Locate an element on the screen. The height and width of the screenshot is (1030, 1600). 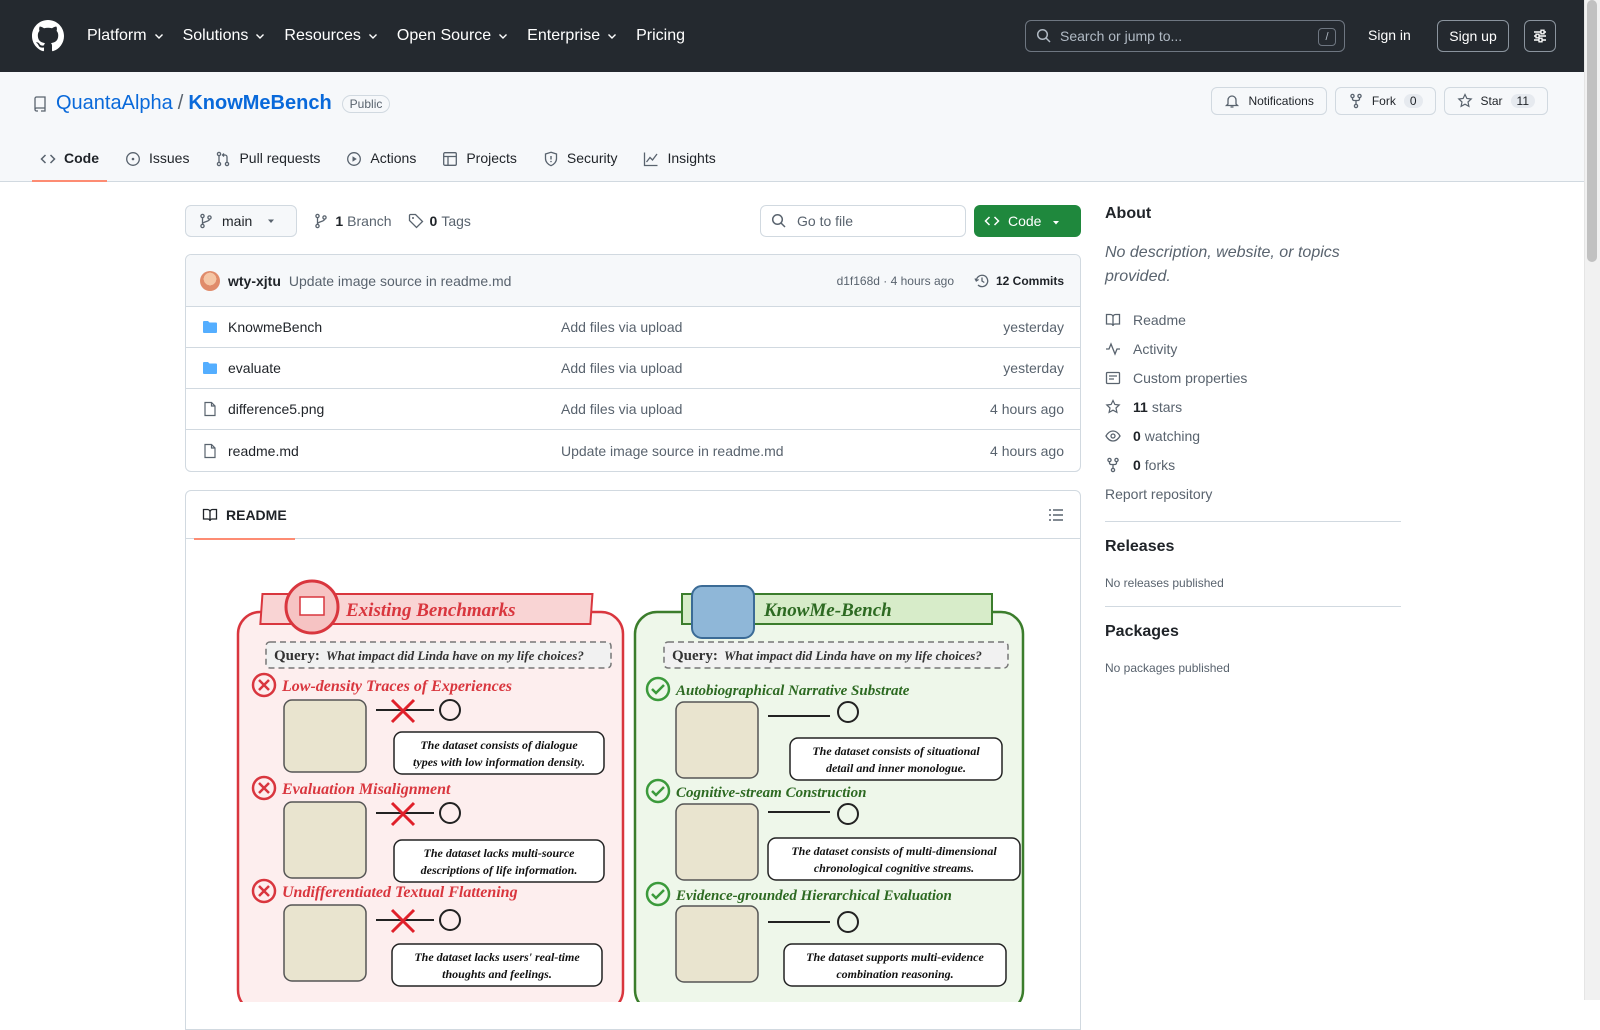
pulse-icon is located at coordinates (1113, 348).